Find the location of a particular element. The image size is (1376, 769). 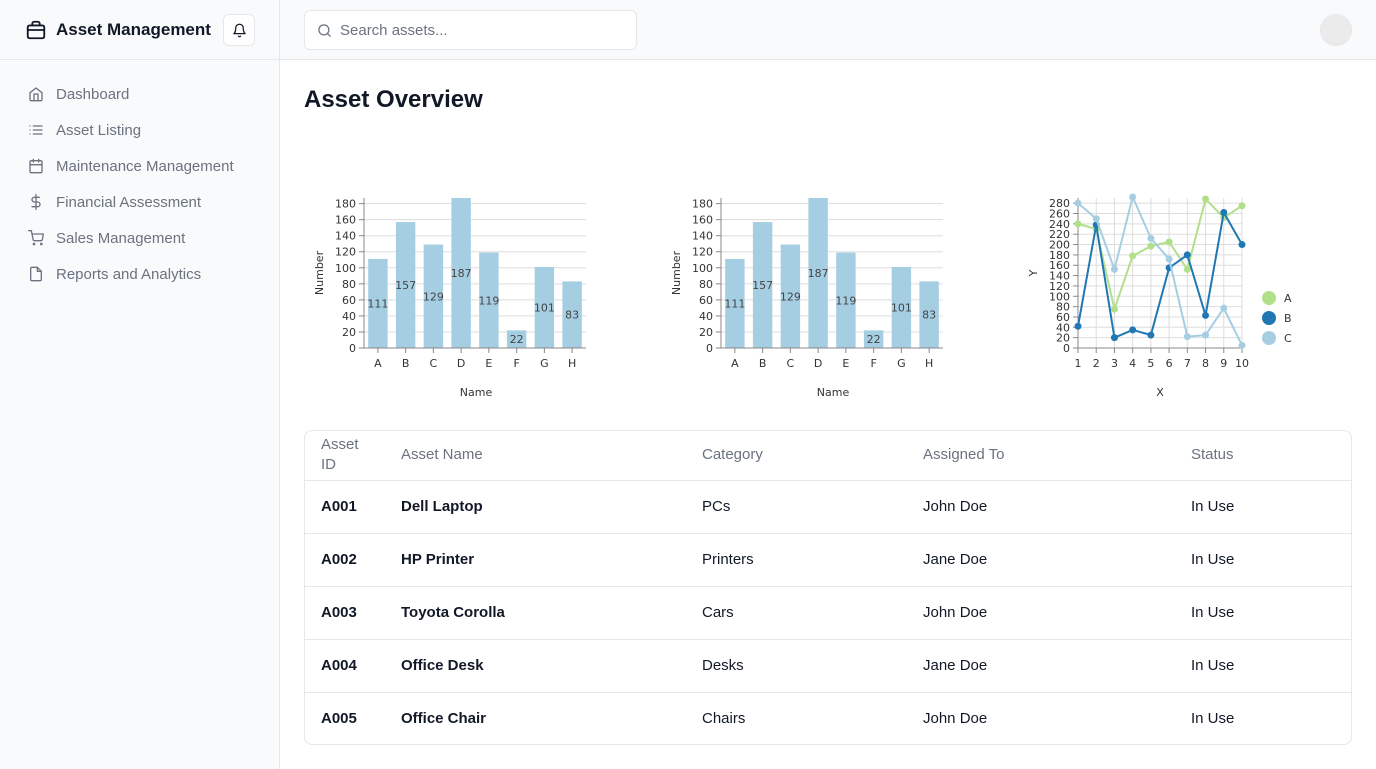

package-icon is located at coordinates (36, 30).